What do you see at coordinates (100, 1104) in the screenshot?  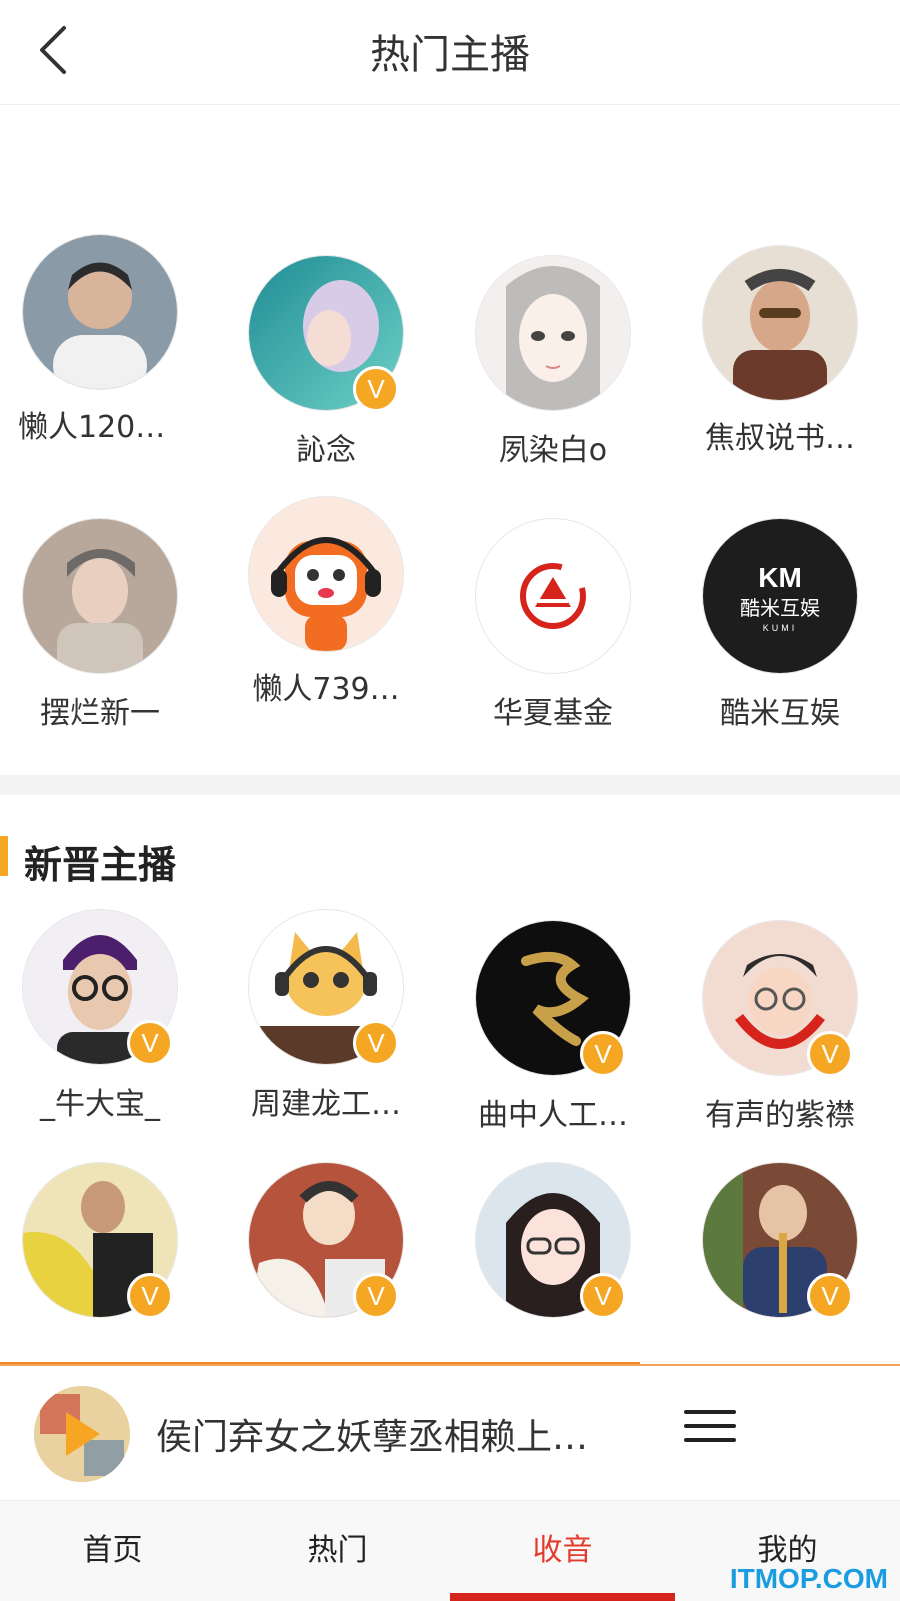 I see `anchor-name: _牛大宝_` at bounding box center [100, 1104].